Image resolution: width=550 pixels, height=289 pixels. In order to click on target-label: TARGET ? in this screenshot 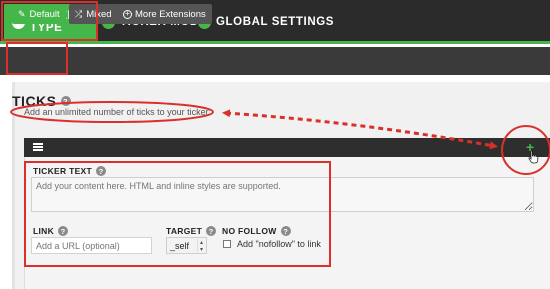, I will do `click(191, 231)`.